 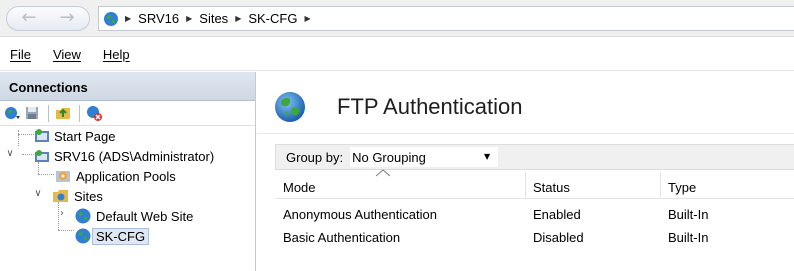 What do you see at coordinates (116, 54) in the screenshot?
I see `menu-help: Help` at bounding box center [116, 54].